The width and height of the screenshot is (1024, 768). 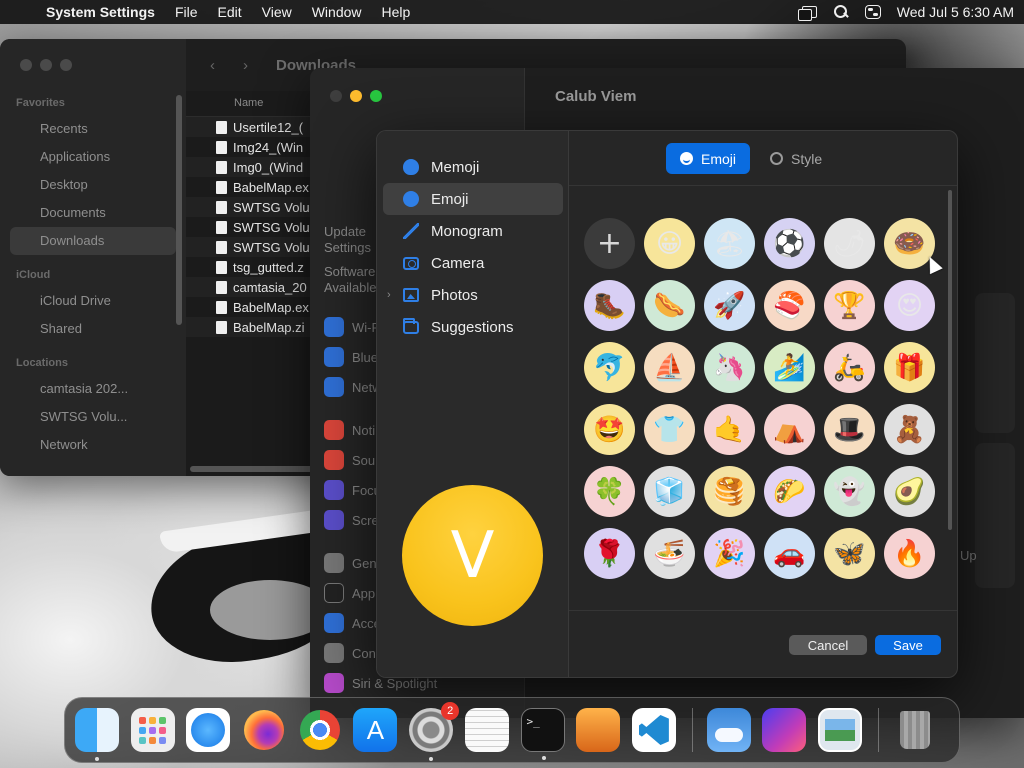 I want to click on emoji-option: 🦄, so click(x=729, y=367).